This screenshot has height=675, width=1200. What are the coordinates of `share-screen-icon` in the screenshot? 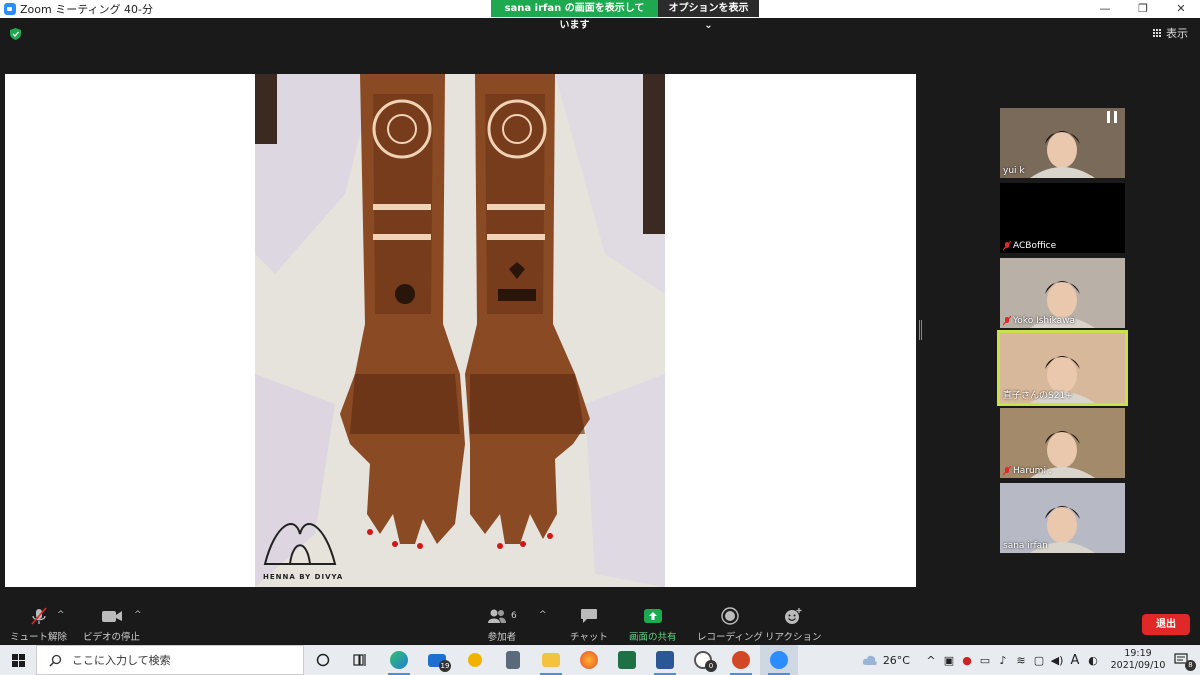 It's located at (652, 616).